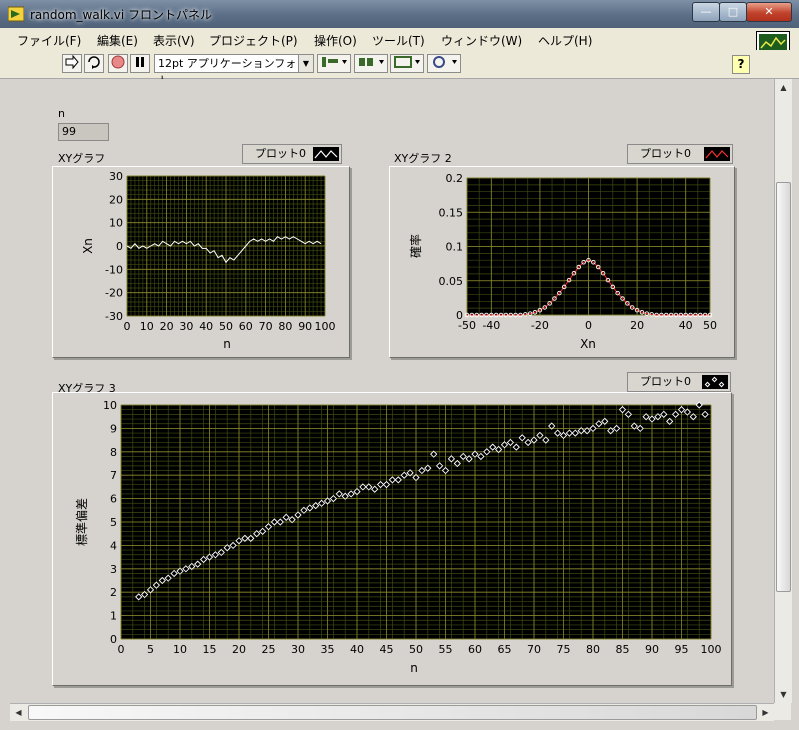  I want to click on menu-tools: ツール(T), so click(398, 40).